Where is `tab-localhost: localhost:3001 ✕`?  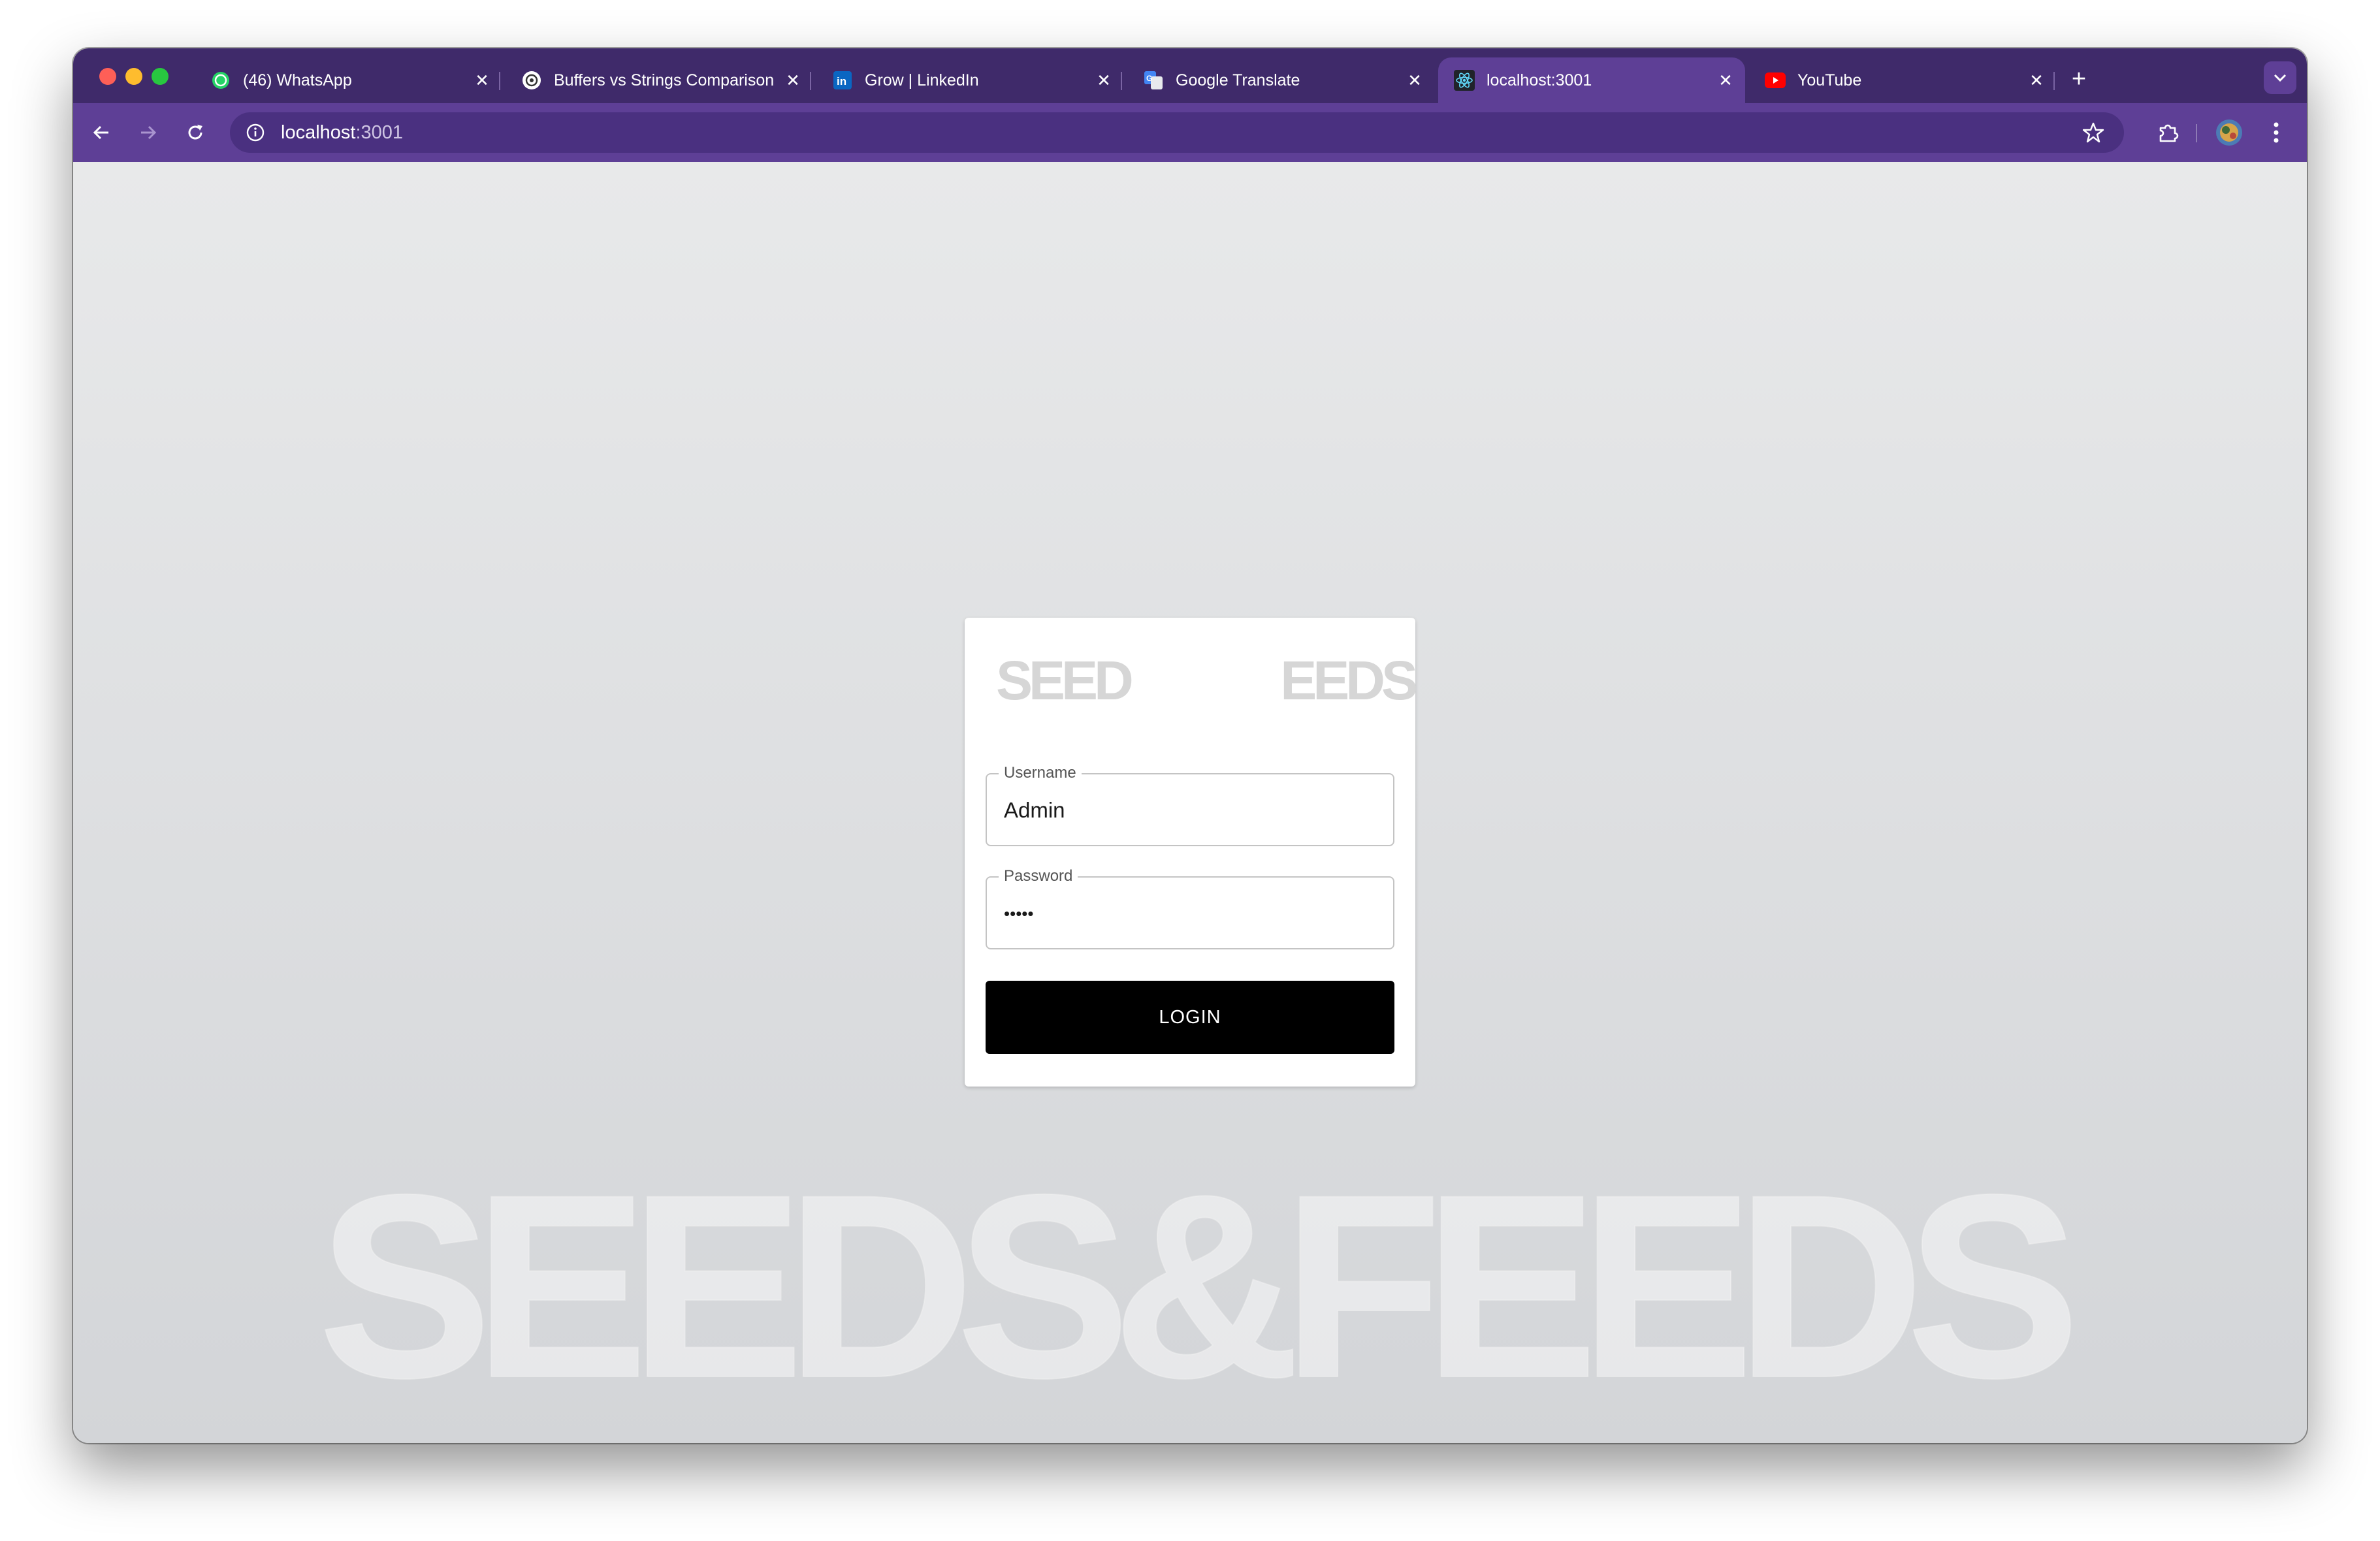
tab-localhost: localhost:3001 ✕ is located at coordinates (1591, 80).